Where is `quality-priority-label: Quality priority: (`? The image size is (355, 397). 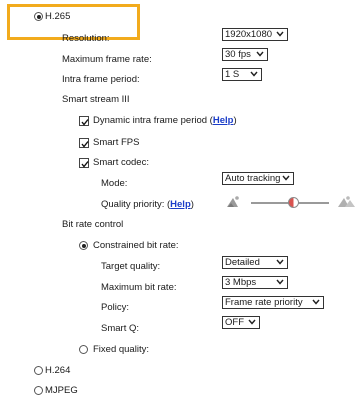
quality-priority-label: Quality priority: ( is located at coordinates (136, 204).